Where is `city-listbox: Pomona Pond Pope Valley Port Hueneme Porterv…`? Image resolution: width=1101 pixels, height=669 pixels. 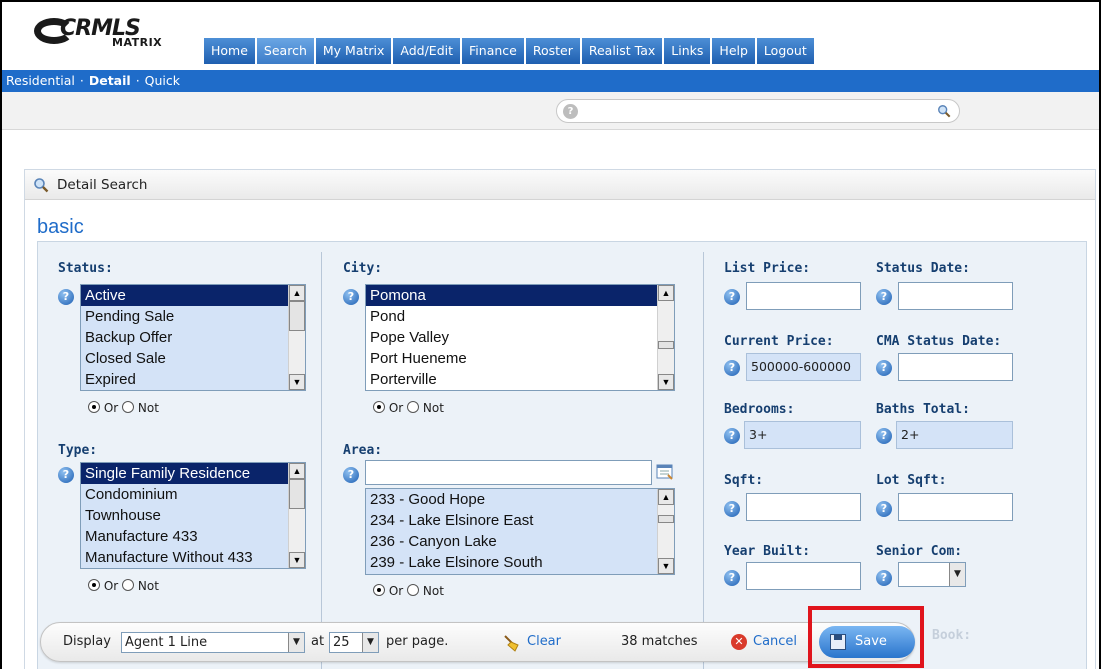
city-listbox: Pomona Pond Pope Valley Port Hueneme Porterv… is located at coordinates (520, 337).